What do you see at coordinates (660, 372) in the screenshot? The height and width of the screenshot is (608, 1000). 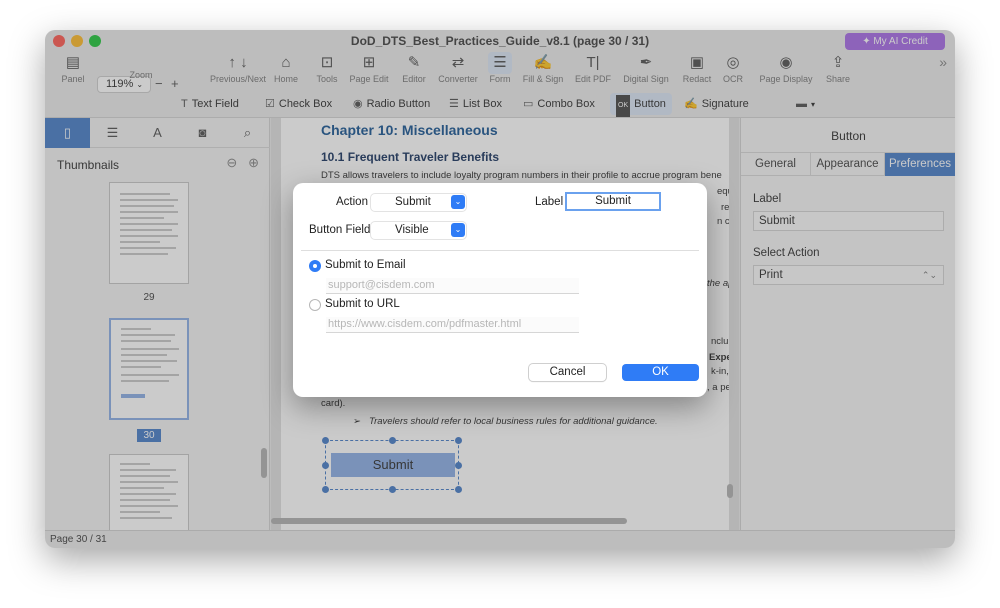 I see `ok-button: OK` at bounding box center [660, 372].